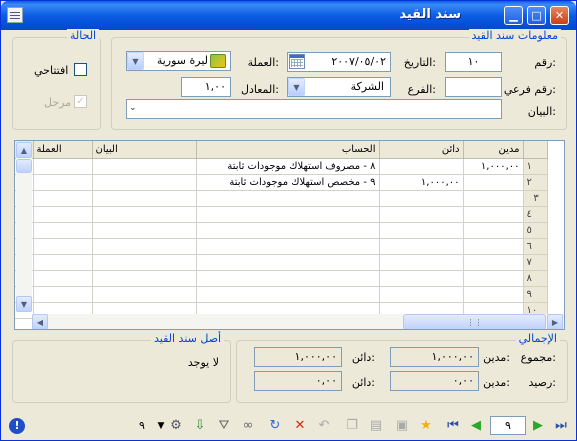 The width and height of the screenshot is (577, 441). I want to click on number-label: رقم:, so click(545, 62).